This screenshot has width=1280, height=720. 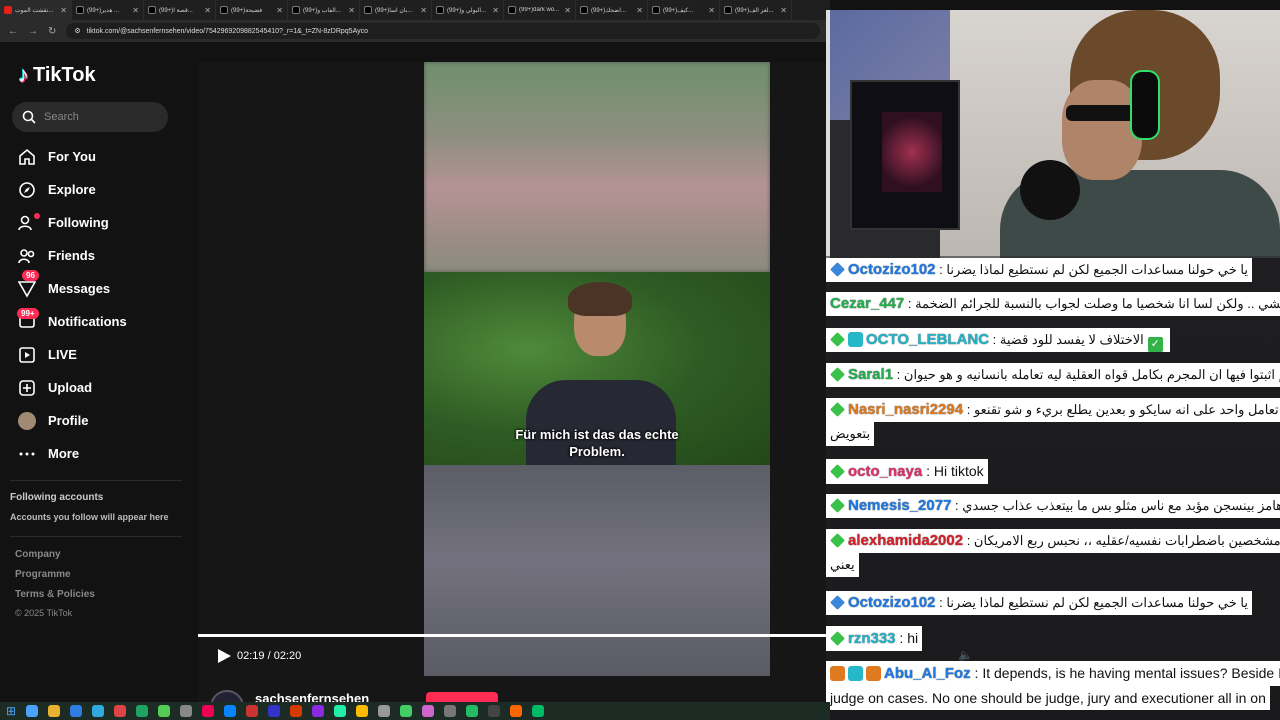 What do you see at coordinates (55, 559) in the screenshot?
I see `footer-link: Company` at bounding box center [55, 559].